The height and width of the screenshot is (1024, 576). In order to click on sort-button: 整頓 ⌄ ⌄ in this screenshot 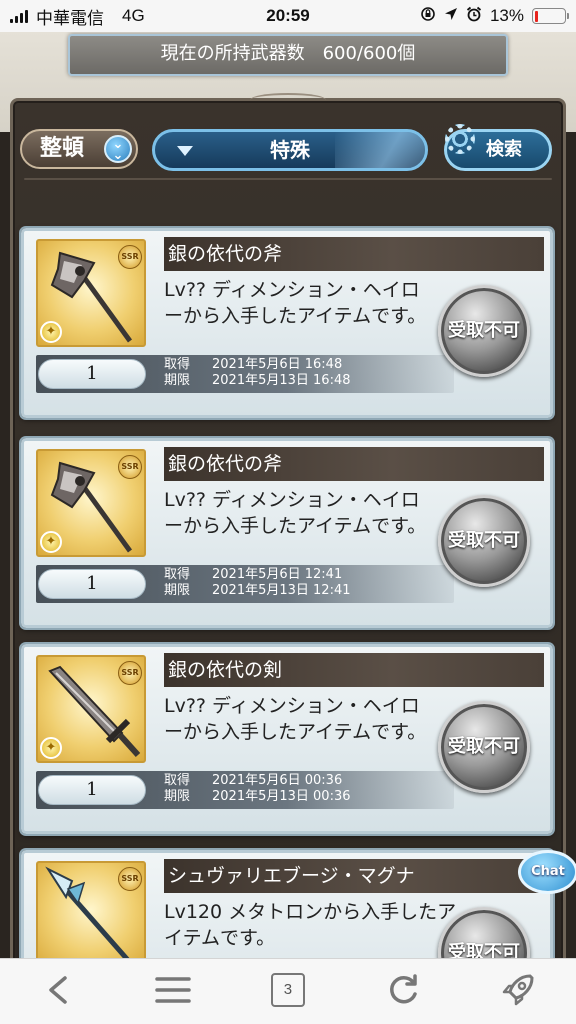, I will do `click(79, 149)`.